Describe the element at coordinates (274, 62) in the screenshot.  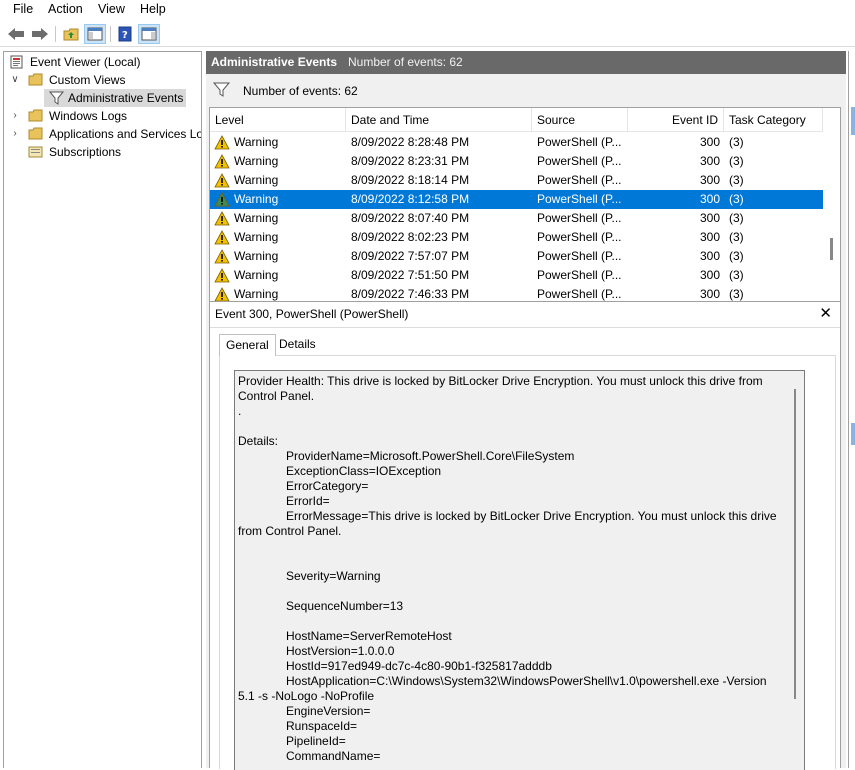
I see `pane-title: Administrative Events` at that location.